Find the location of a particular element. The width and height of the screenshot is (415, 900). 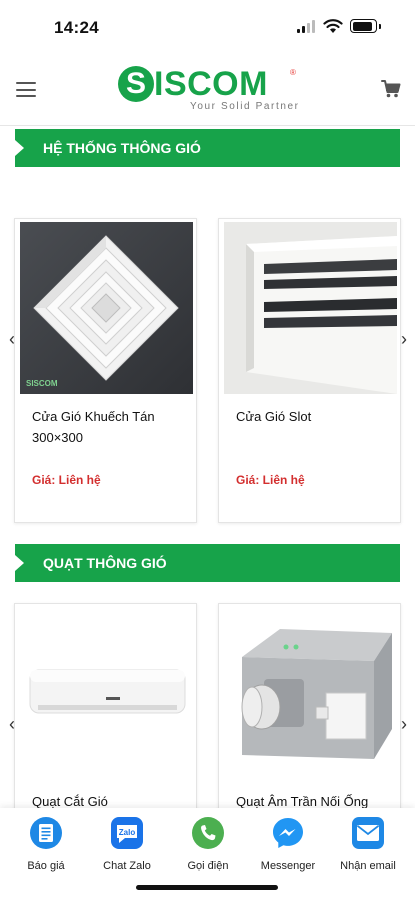

section-title: HỆ THỐNG THÔNG GIÓ is located at coordinates (122, 148).